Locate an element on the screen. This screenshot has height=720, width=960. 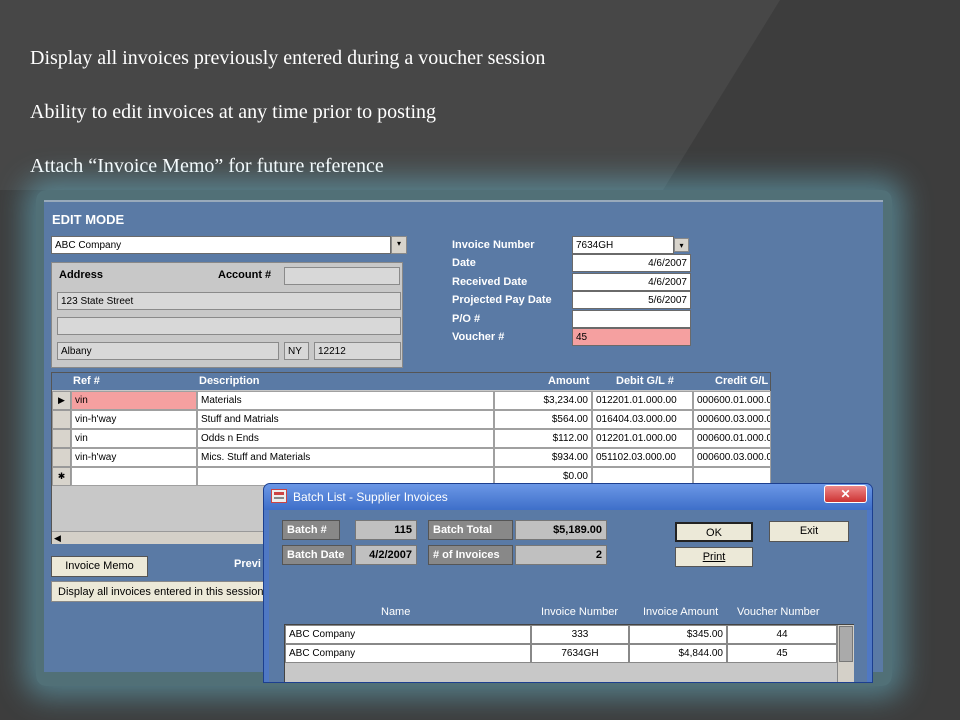
num-invoices-label: # of Invoices is located at coordinates (470, 555).